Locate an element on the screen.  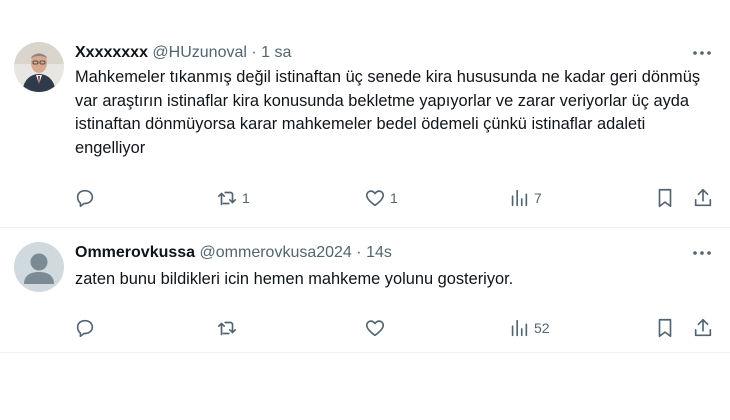
like-button is located at coordinates (377, 328).